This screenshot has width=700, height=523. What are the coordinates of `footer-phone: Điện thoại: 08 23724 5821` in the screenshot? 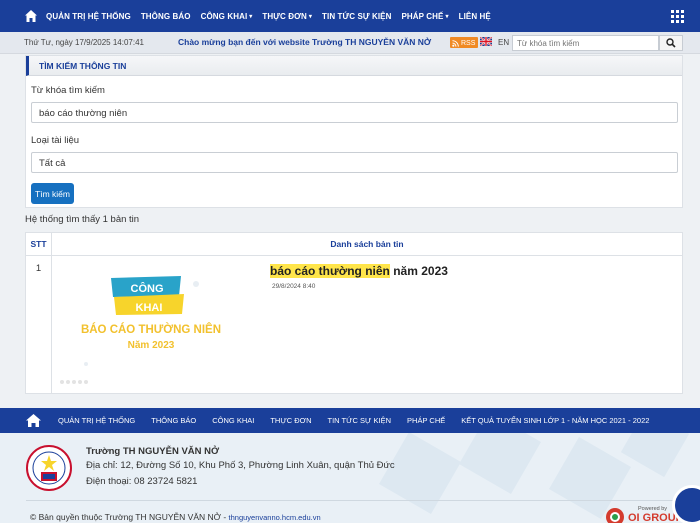 It's located at (142, 481).